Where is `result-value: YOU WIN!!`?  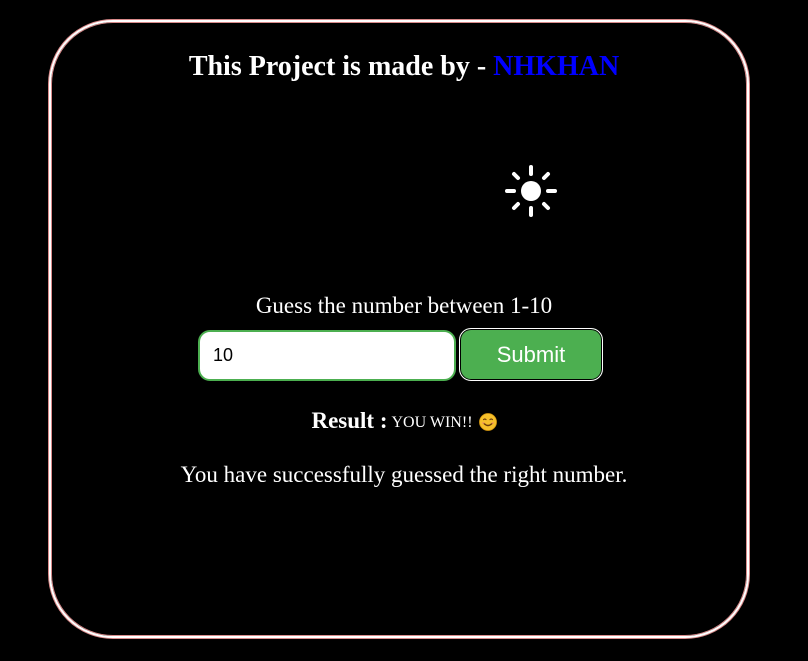 result-value: YOU WIN!! is located at coordinates (432, 422).